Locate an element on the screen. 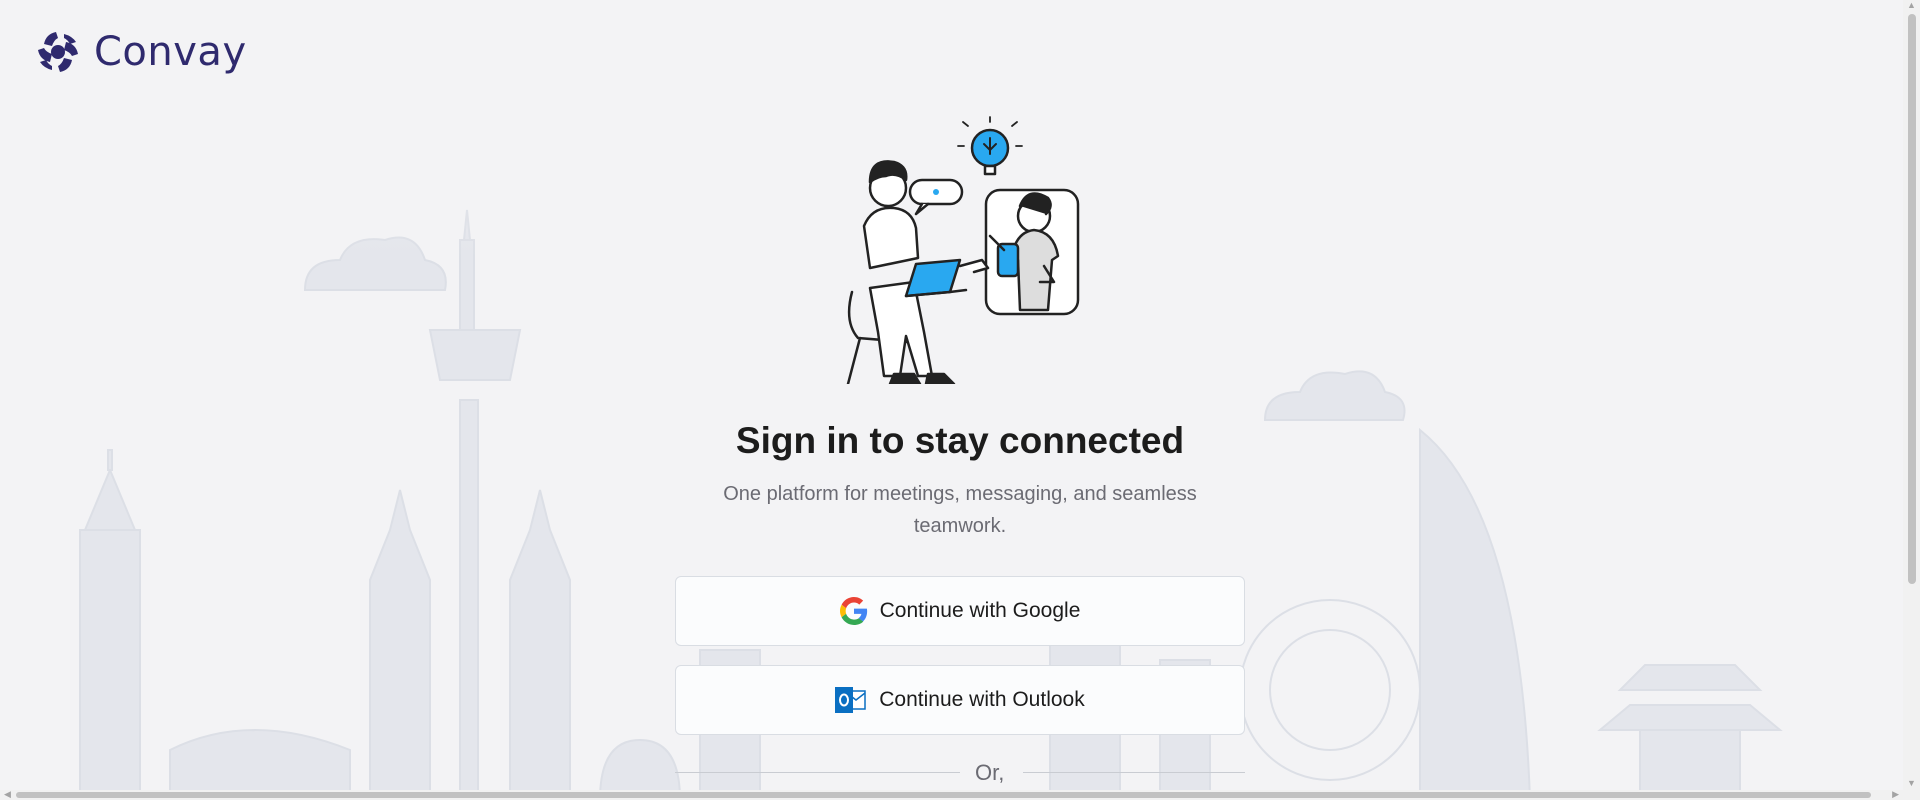  divider-label: Or, is located at coordinates (990, 772).